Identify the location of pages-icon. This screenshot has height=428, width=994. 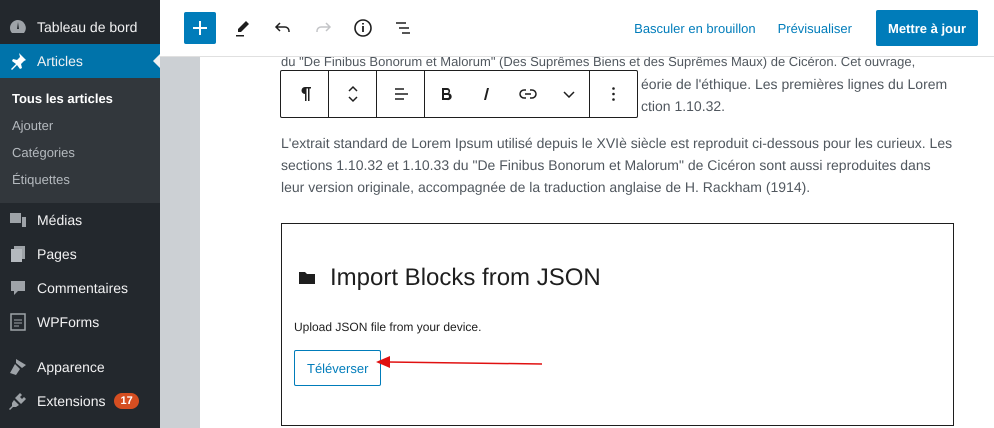
(18, 254).